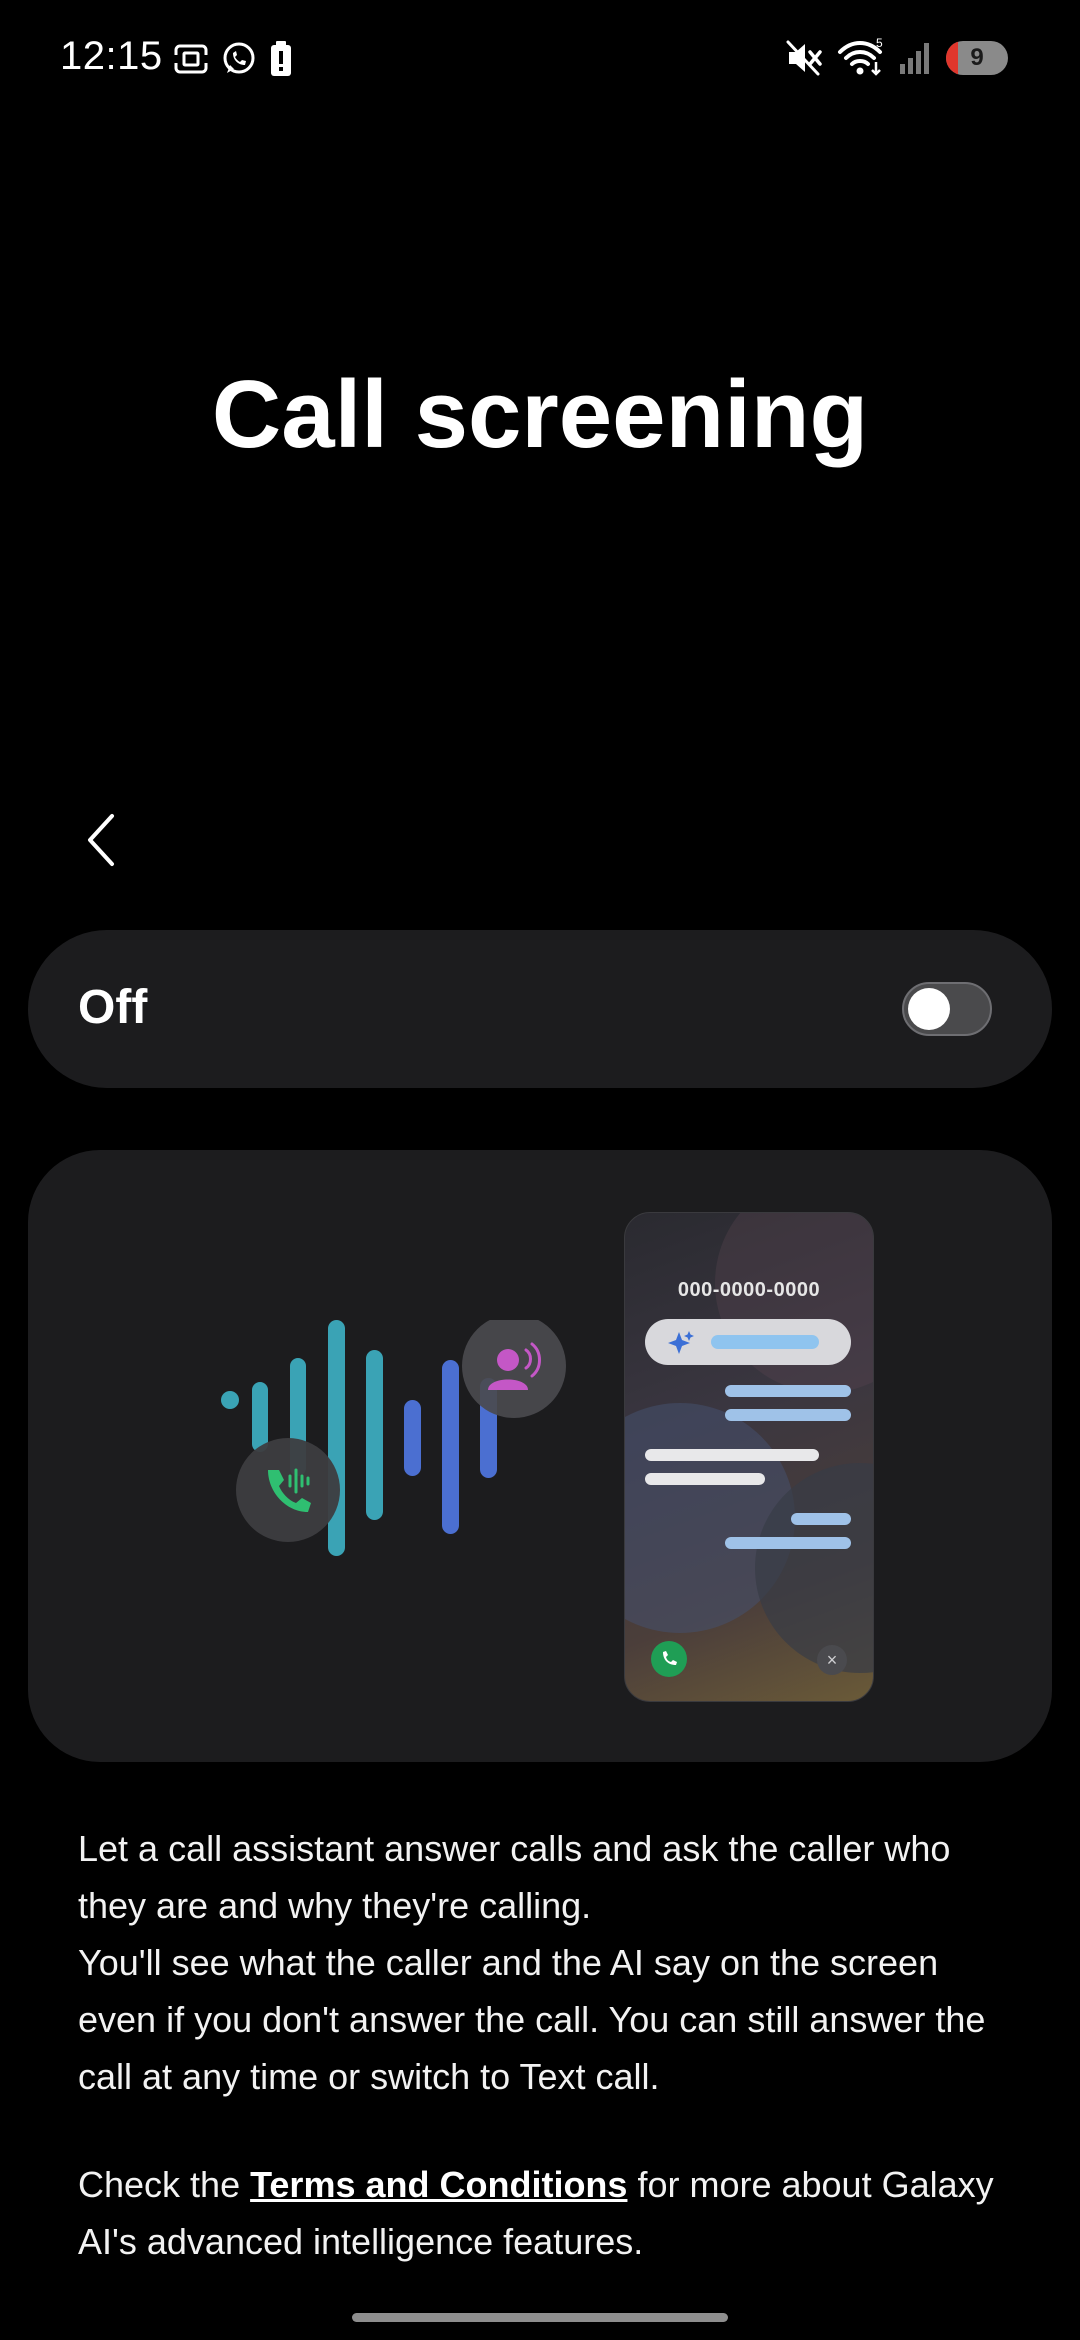 The width and height of the screenshot is (1080, 2340). What do you see at coordinates (540, 414) in the screenshot?
I see `page-title: Call screening` at bounding box center [540, 414].